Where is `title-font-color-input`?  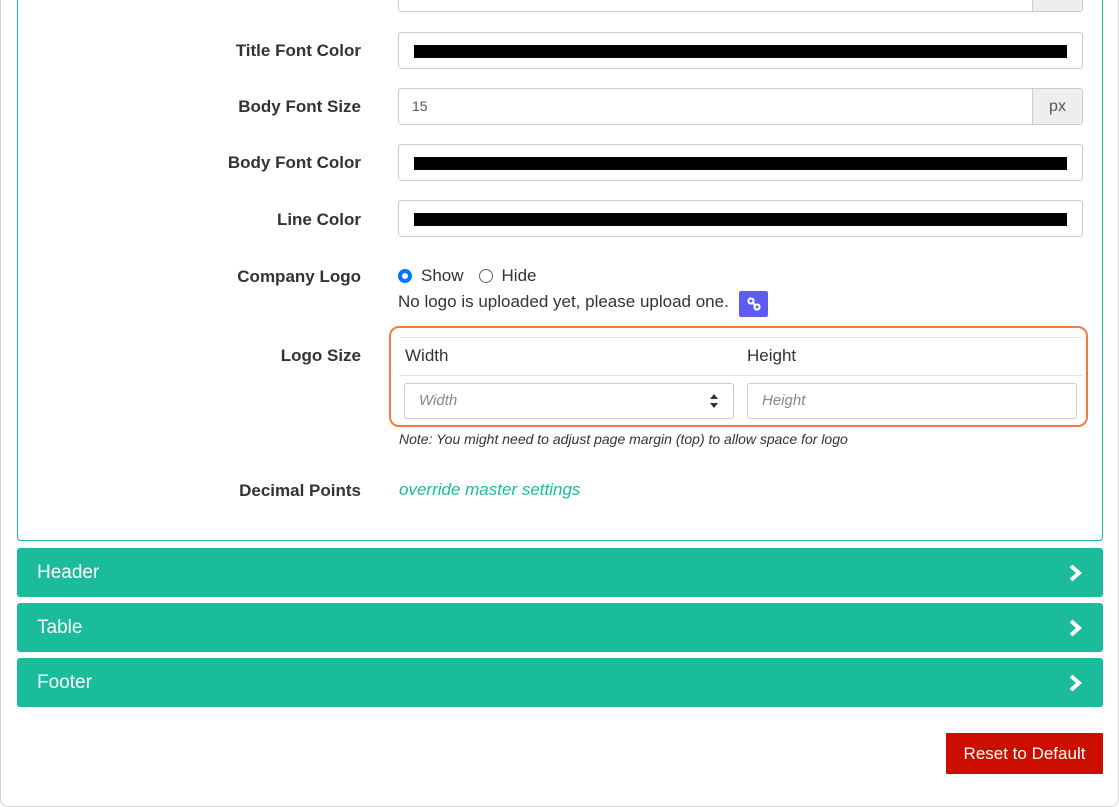
title-font-color-input is located at coordinates (740, 50).